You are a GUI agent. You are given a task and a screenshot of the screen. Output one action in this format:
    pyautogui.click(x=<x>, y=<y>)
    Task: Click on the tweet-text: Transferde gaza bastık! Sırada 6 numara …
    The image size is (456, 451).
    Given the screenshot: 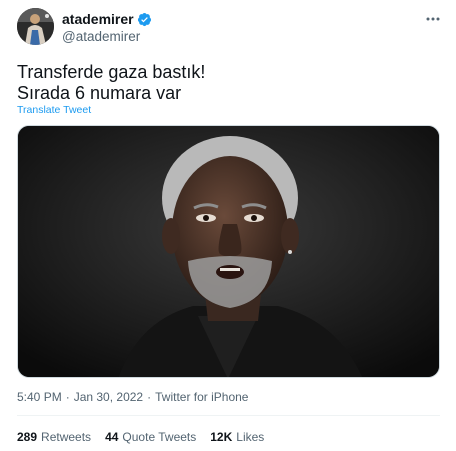 What is the action you would take?
    pyautogui.click(x=227, y=83)
    